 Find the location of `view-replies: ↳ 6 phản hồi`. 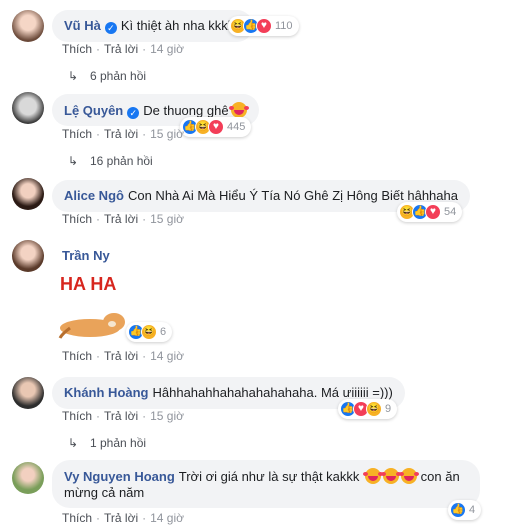

view-replies: ↳ 6 phản hồi is located at coordinates (107, 76).